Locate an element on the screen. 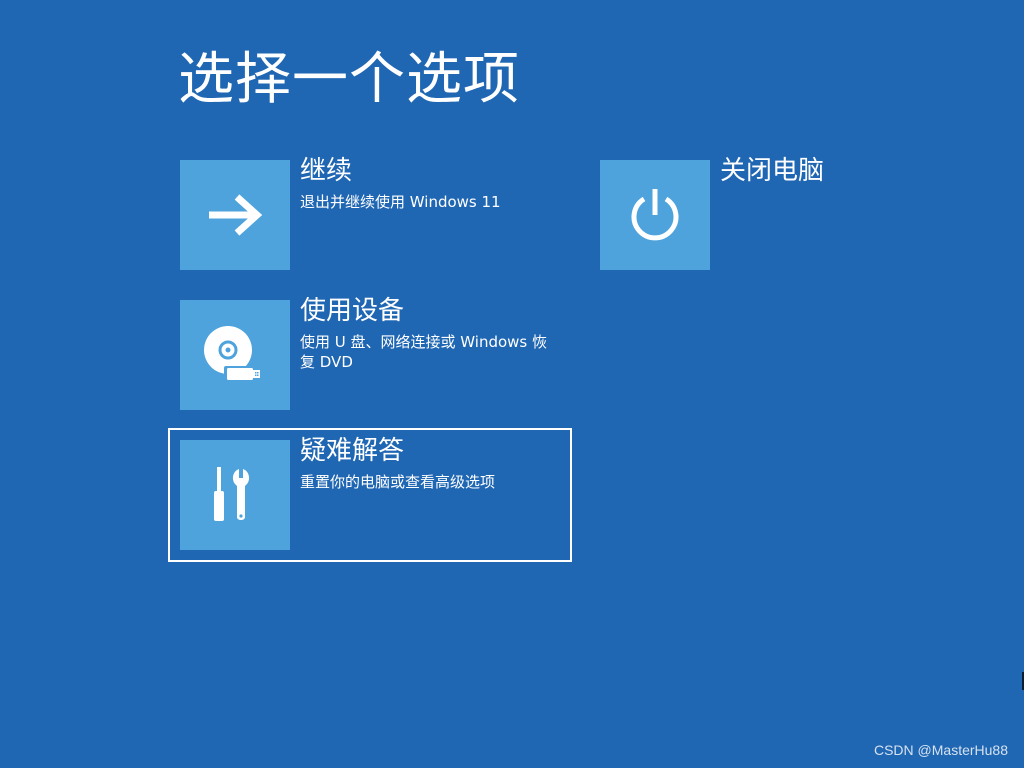  option-continue-text: 继续 退出并继续使用 Windows 11 is located at coordinates (430, 183).